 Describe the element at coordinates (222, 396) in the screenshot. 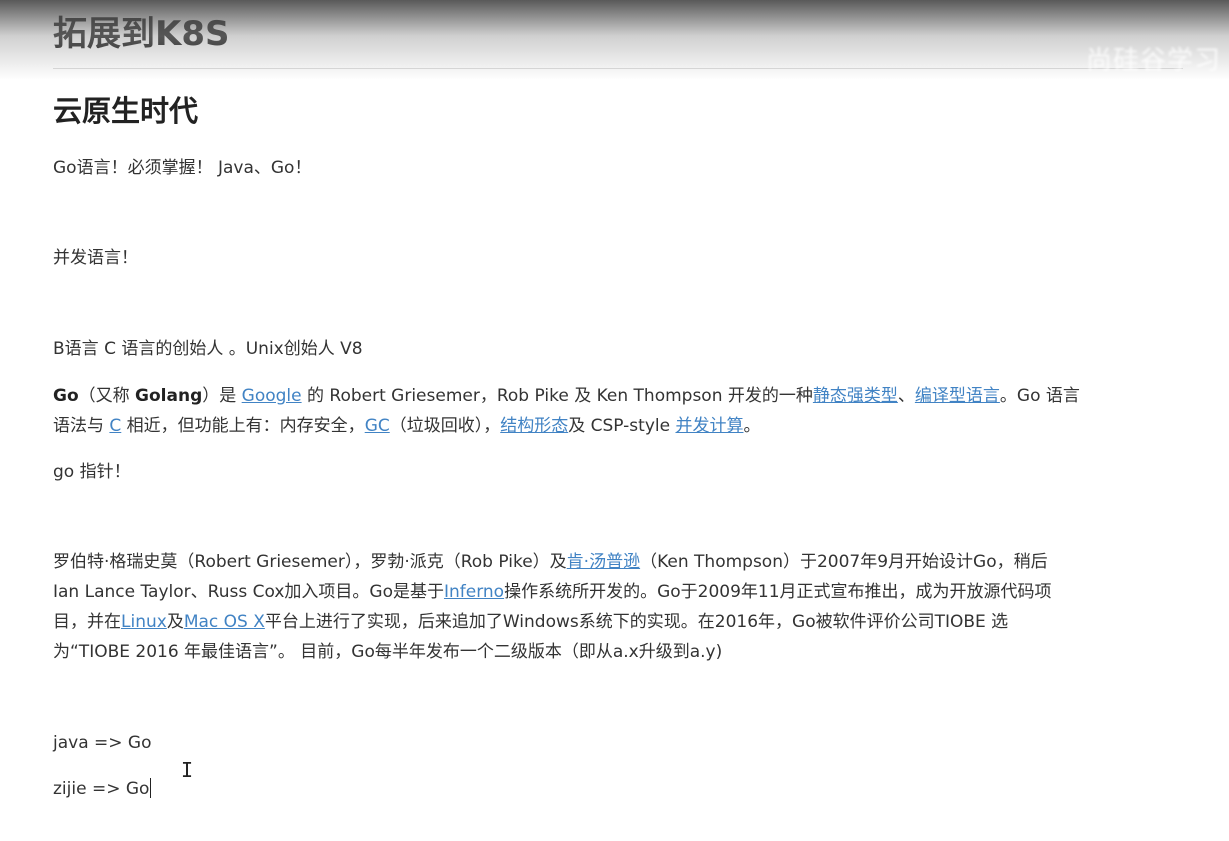

I see `text-segment: ）是` at that location.